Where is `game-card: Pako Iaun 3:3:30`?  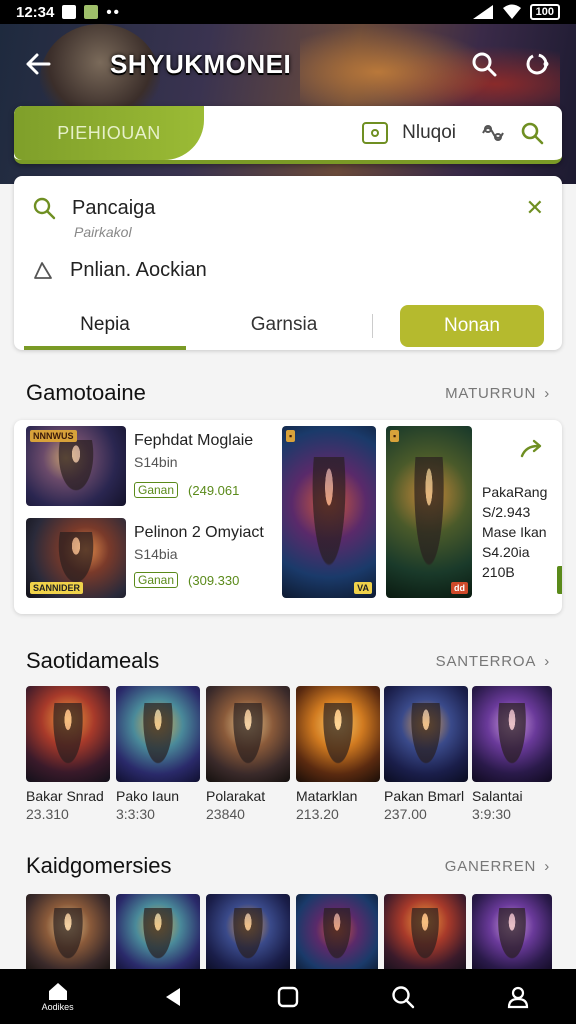
game-card: Pako Iaun 3:3:30 is located at coordinates (158, 754).